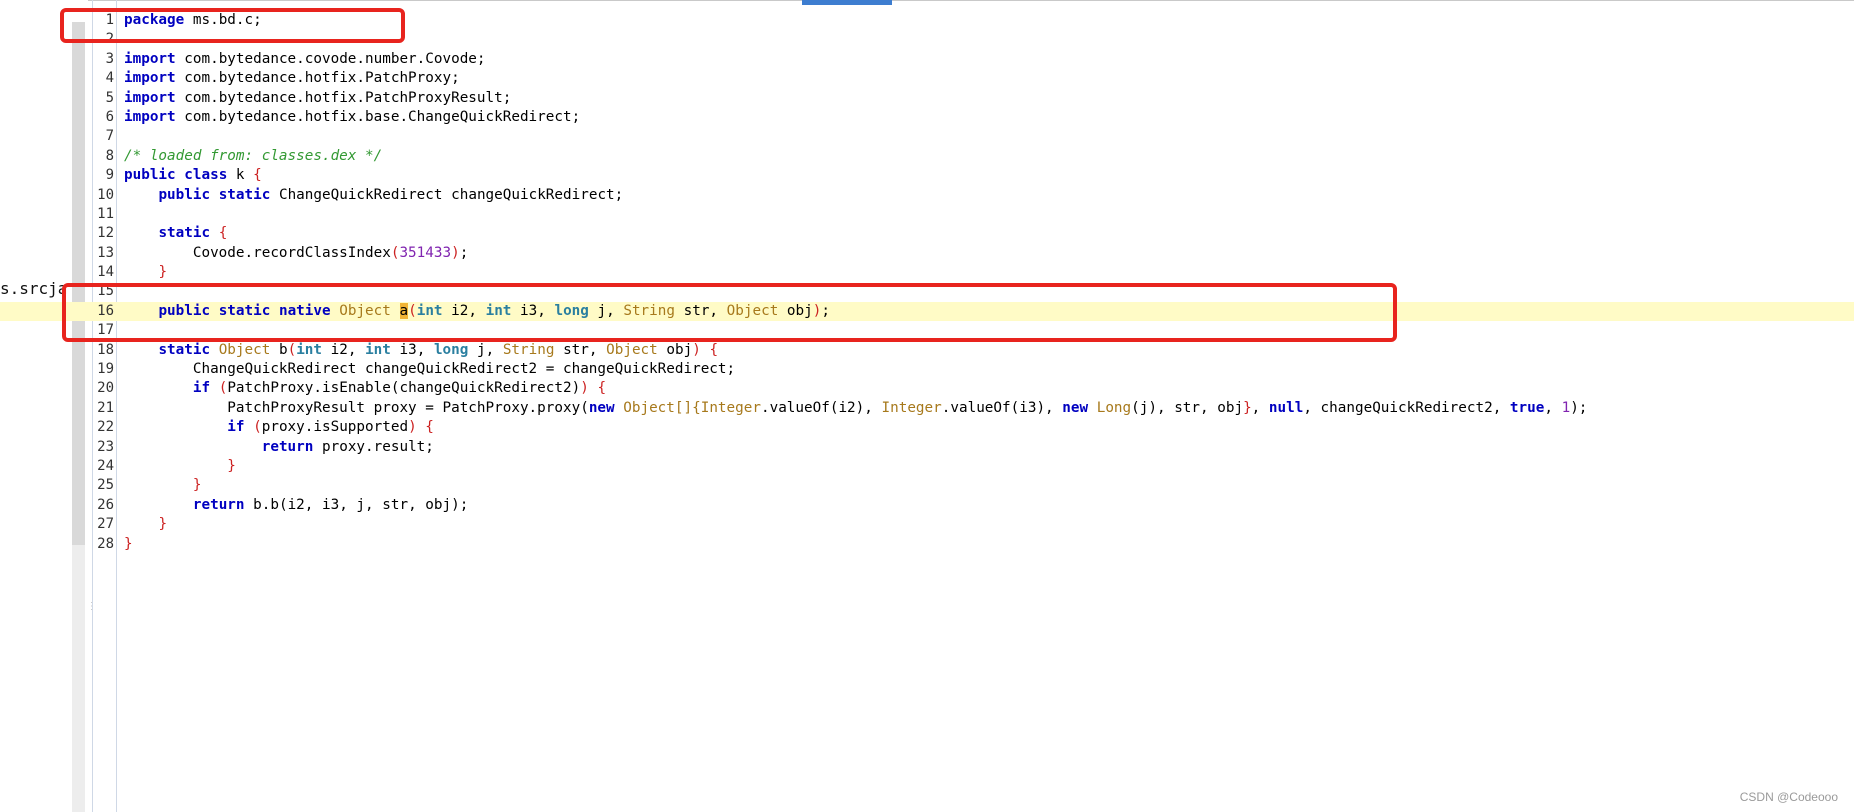  I want to click on code-line: 11, so click(927, 214).